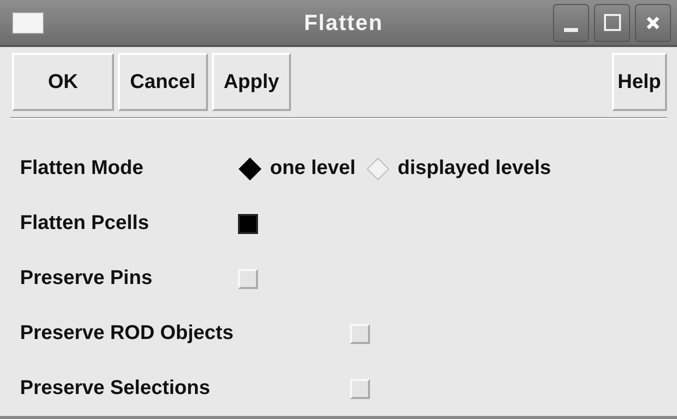  What do you see at coordinates (87, 278) in the screenshot?
I see `option-label: Preserve Pins` at bounding box center [87, 278].